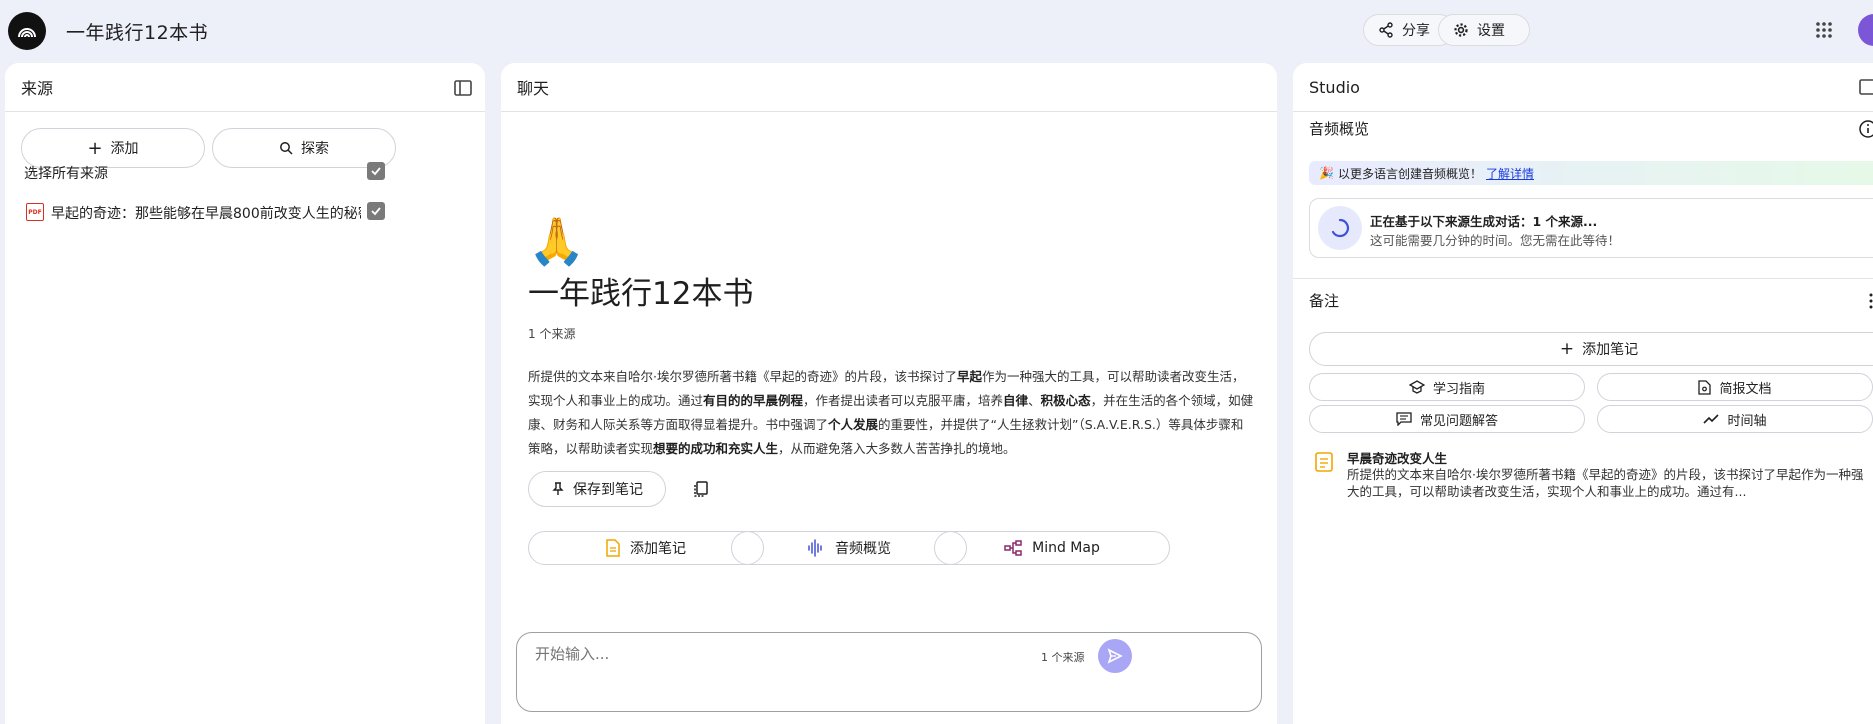  I want to click on learn-more-link: 了解详情, so click(1510, 173).